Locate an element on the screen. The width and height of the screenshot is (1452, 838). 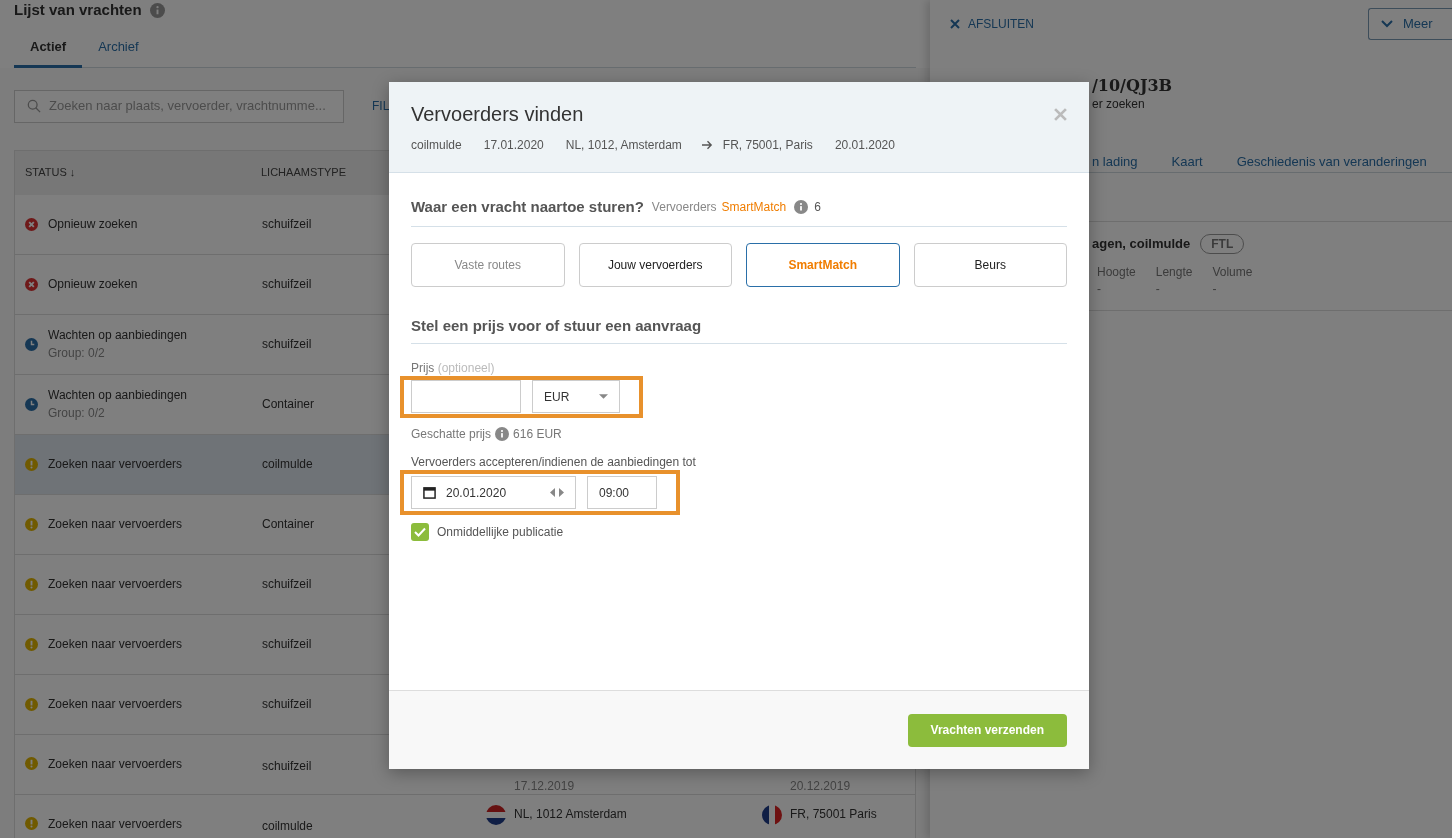
filter-link: FIL is located at coordinates (381, 106).